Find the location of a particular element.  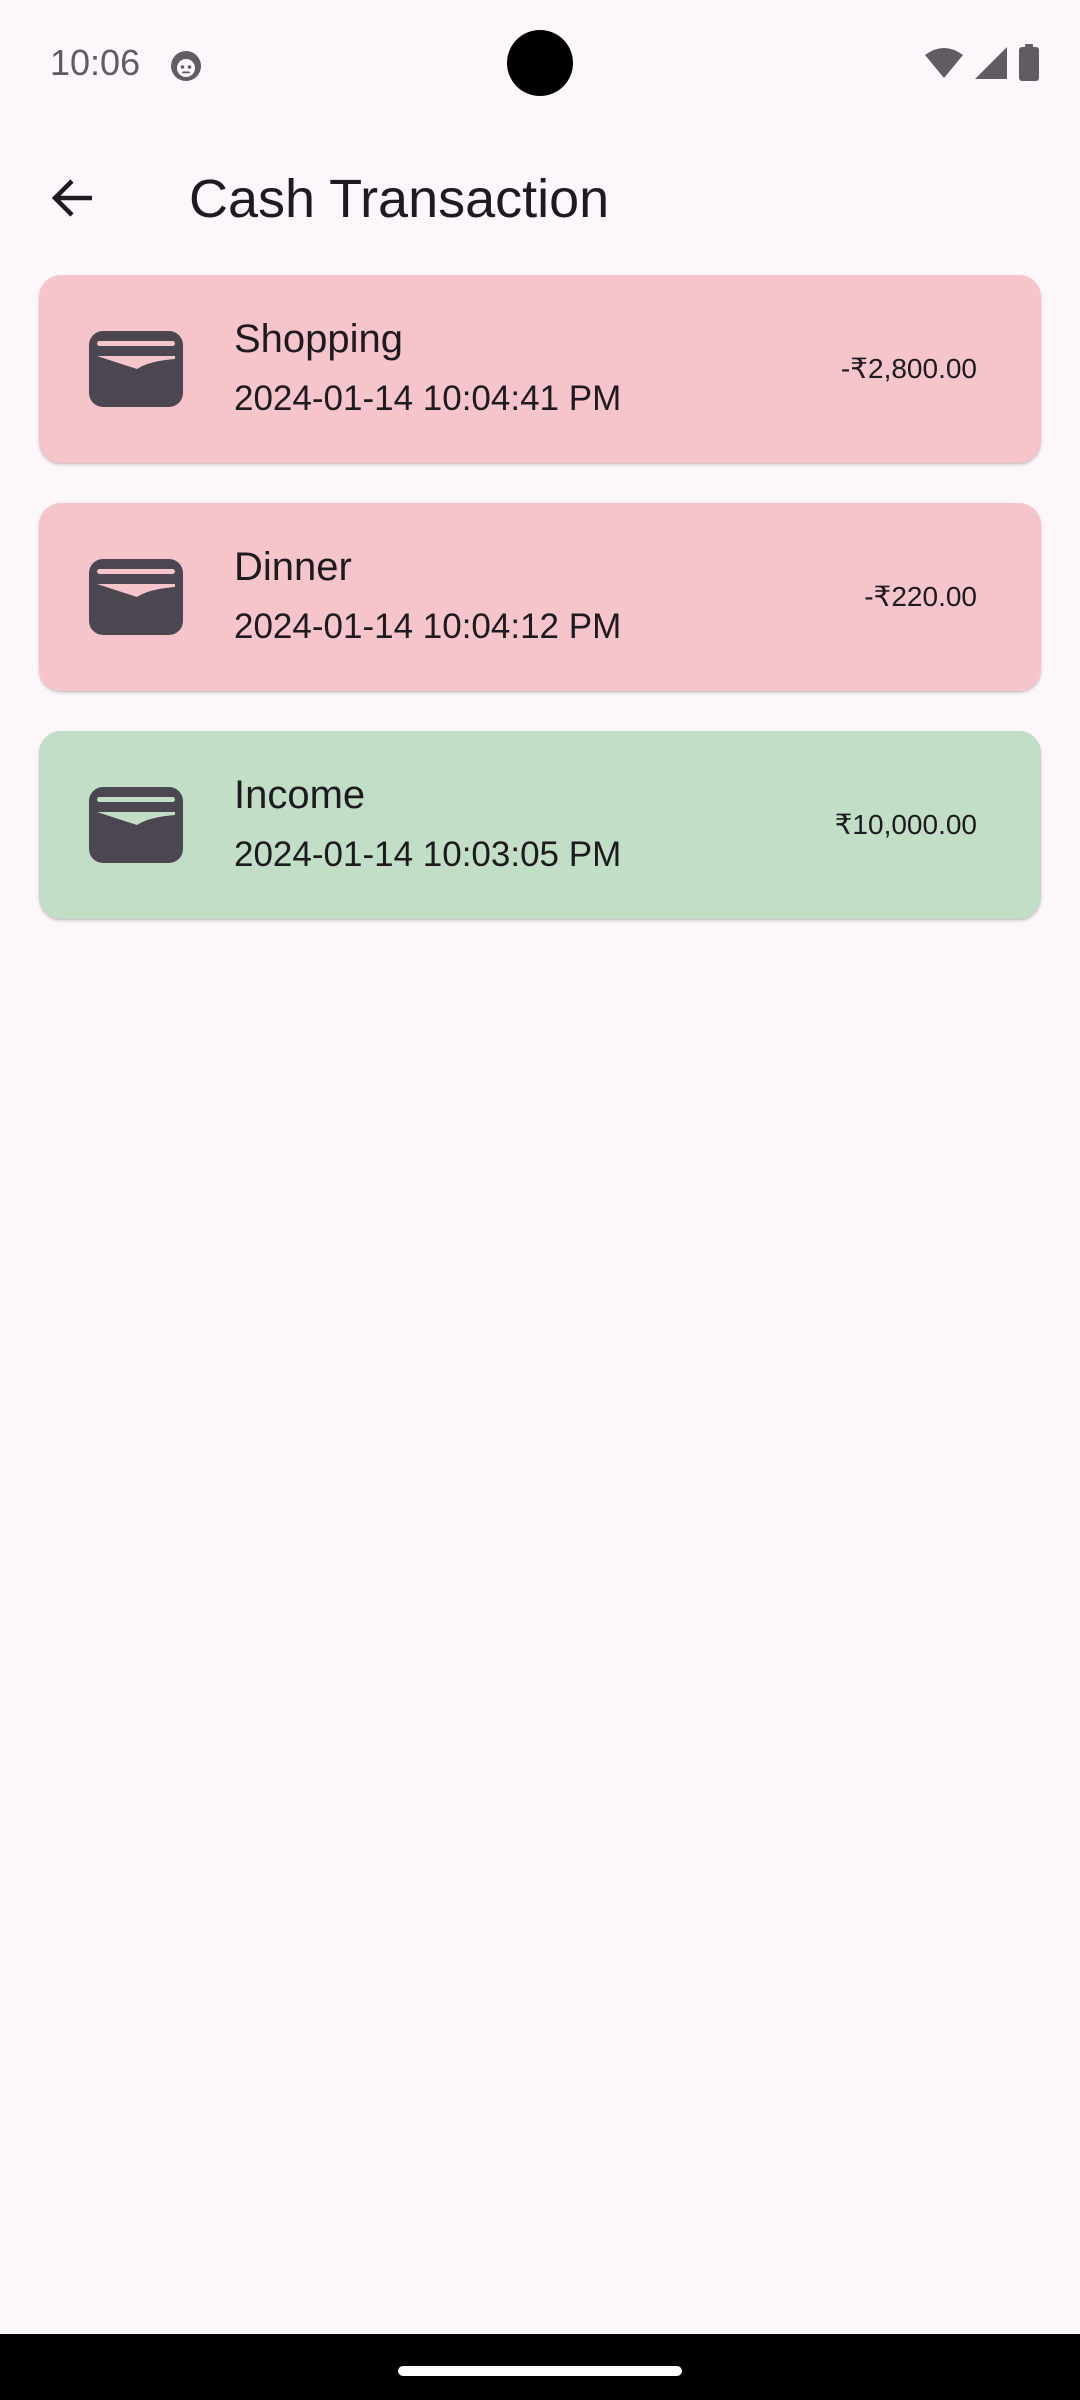

transaction-name: Shopping is located at coordinates (319, 339).